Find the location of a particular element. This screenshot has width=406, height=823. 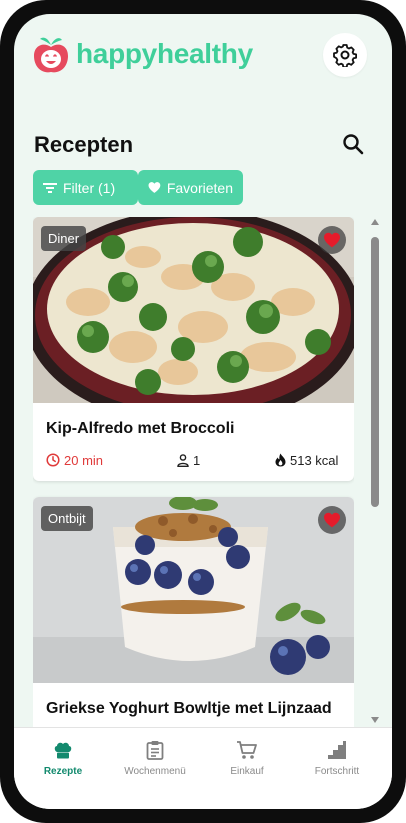

filter-label: Filter (1) is located at coordinates (89, 187).